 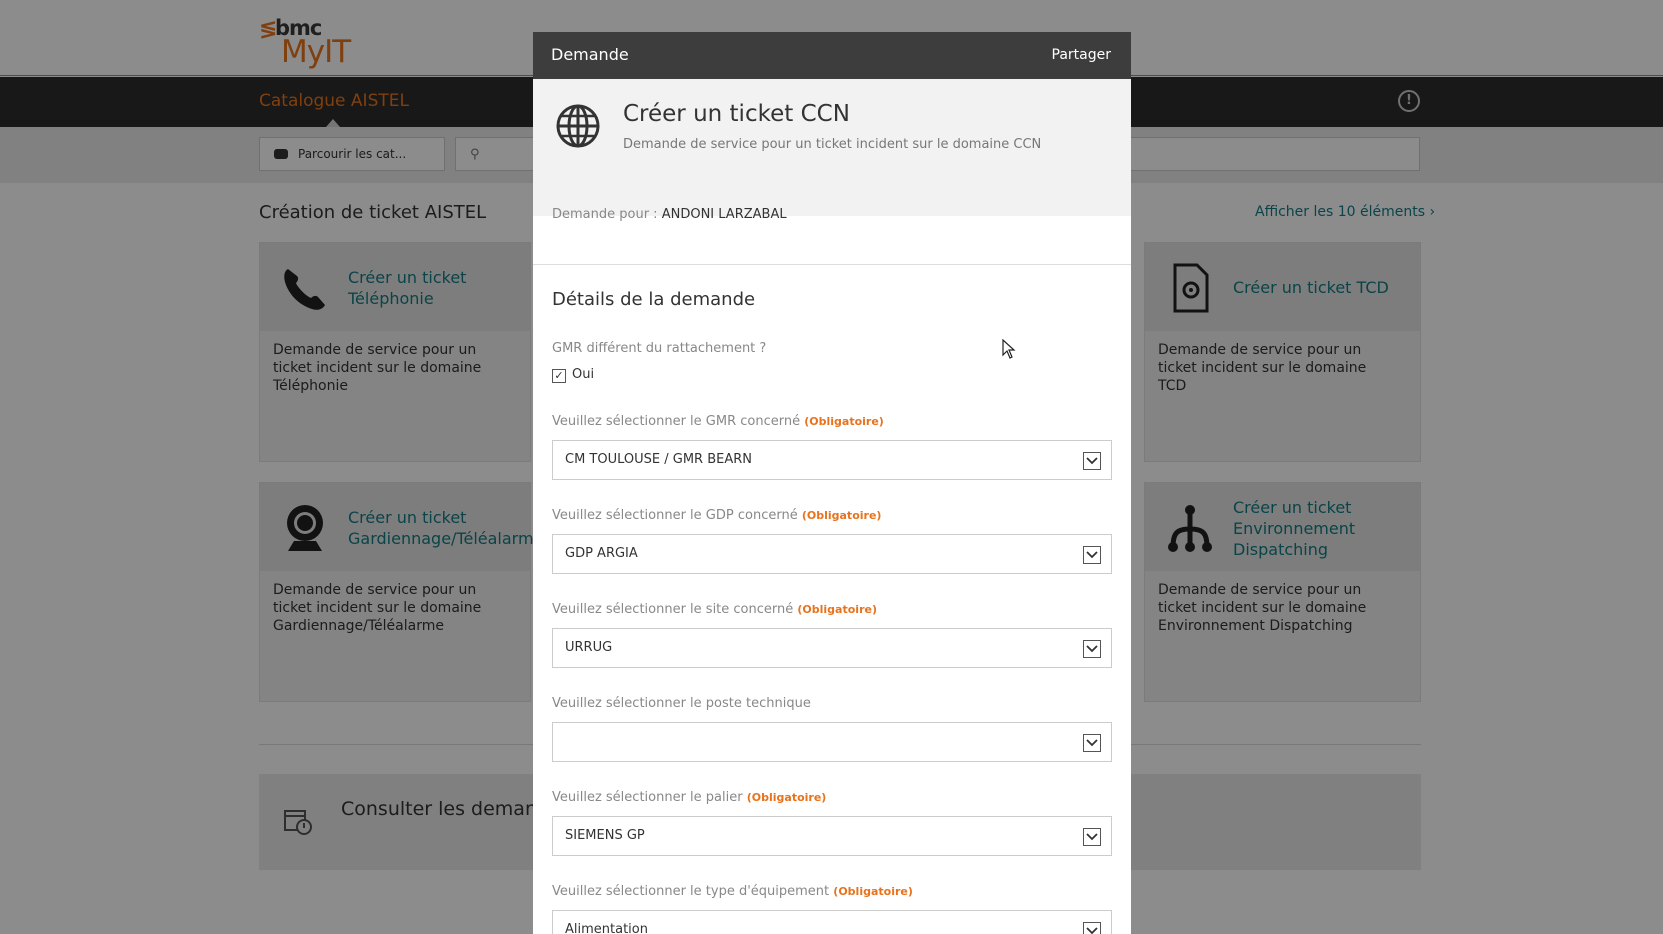 I want to click on poste-field-label: Veuillez sélectionner le poste technique, so click(x=681, y=703).